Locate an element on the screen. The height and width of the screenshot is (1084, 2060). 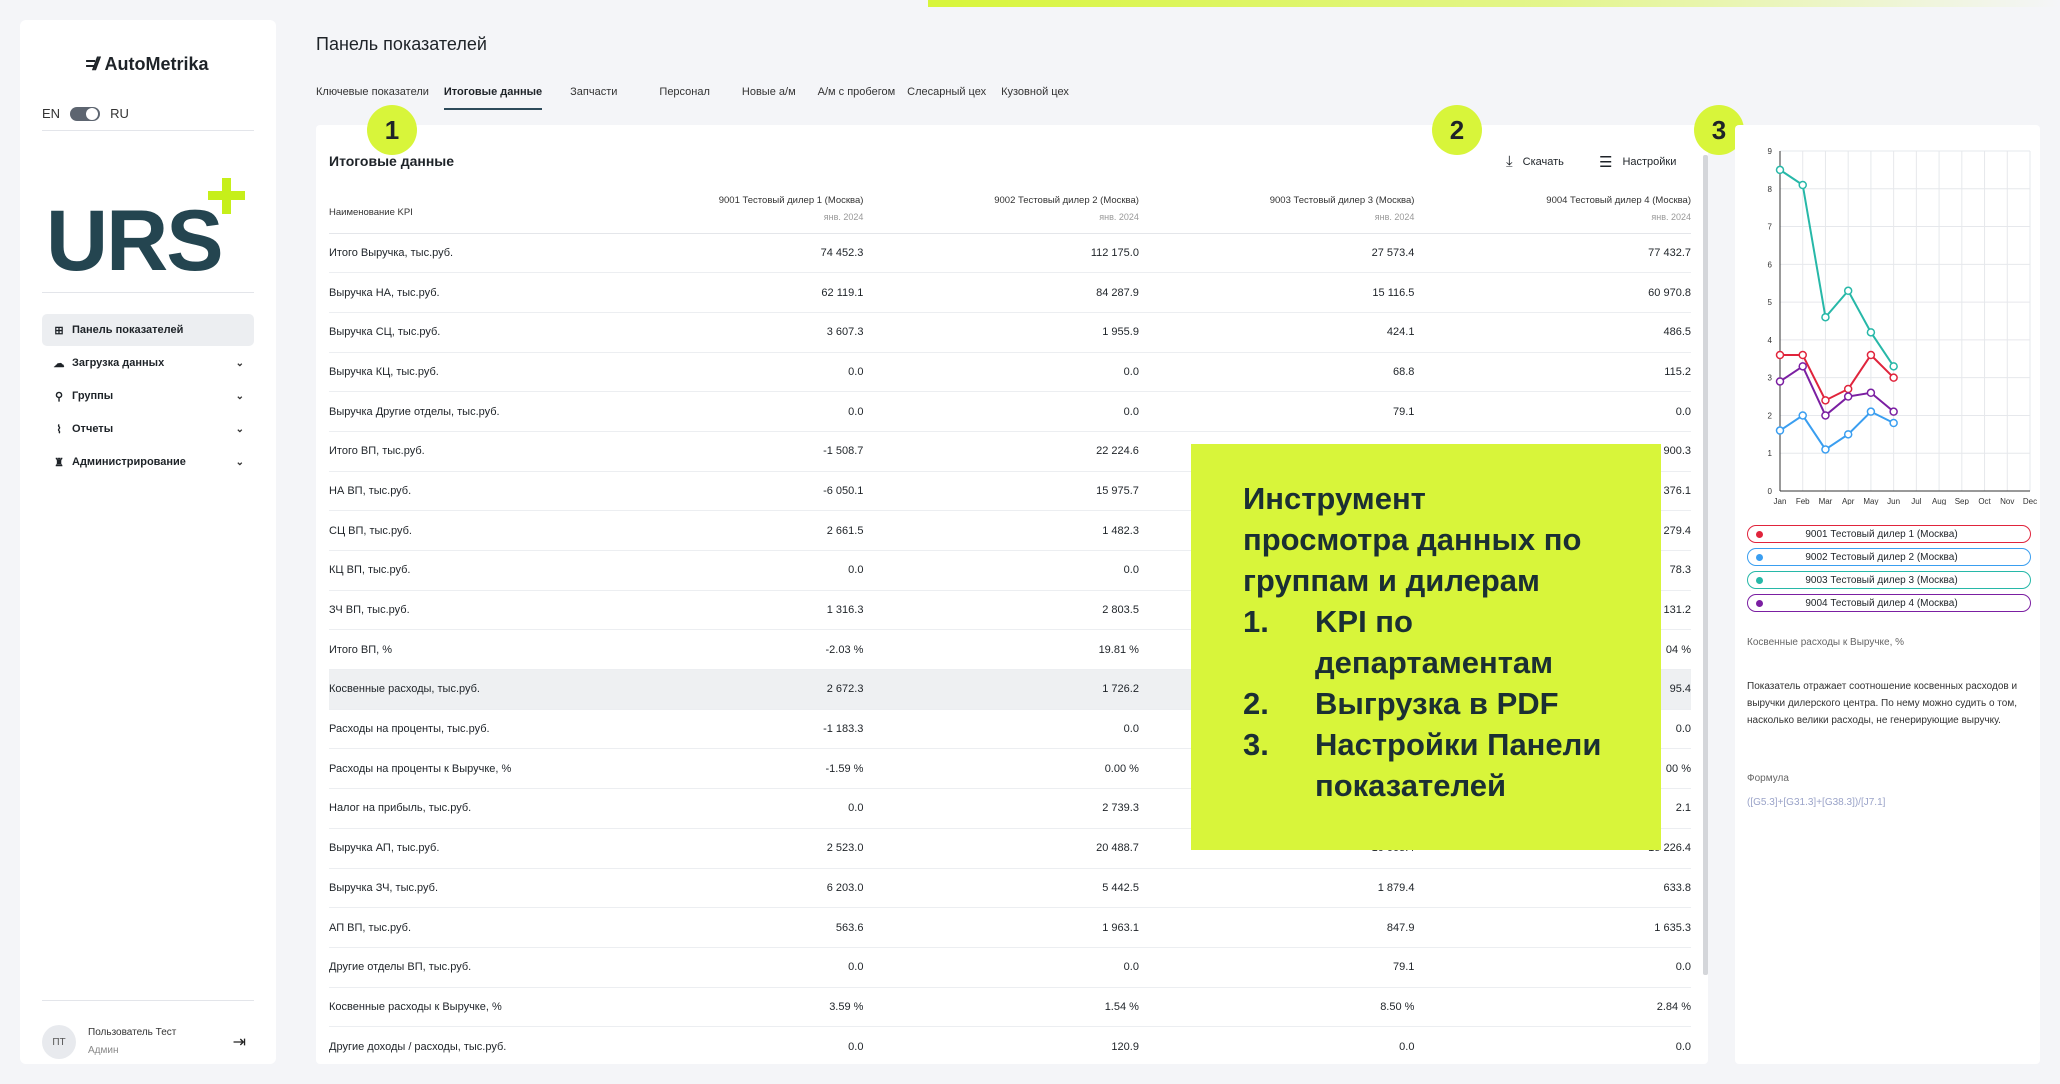
tab-used-cars: А/м с пробегом is located at coordinates (857, 96).